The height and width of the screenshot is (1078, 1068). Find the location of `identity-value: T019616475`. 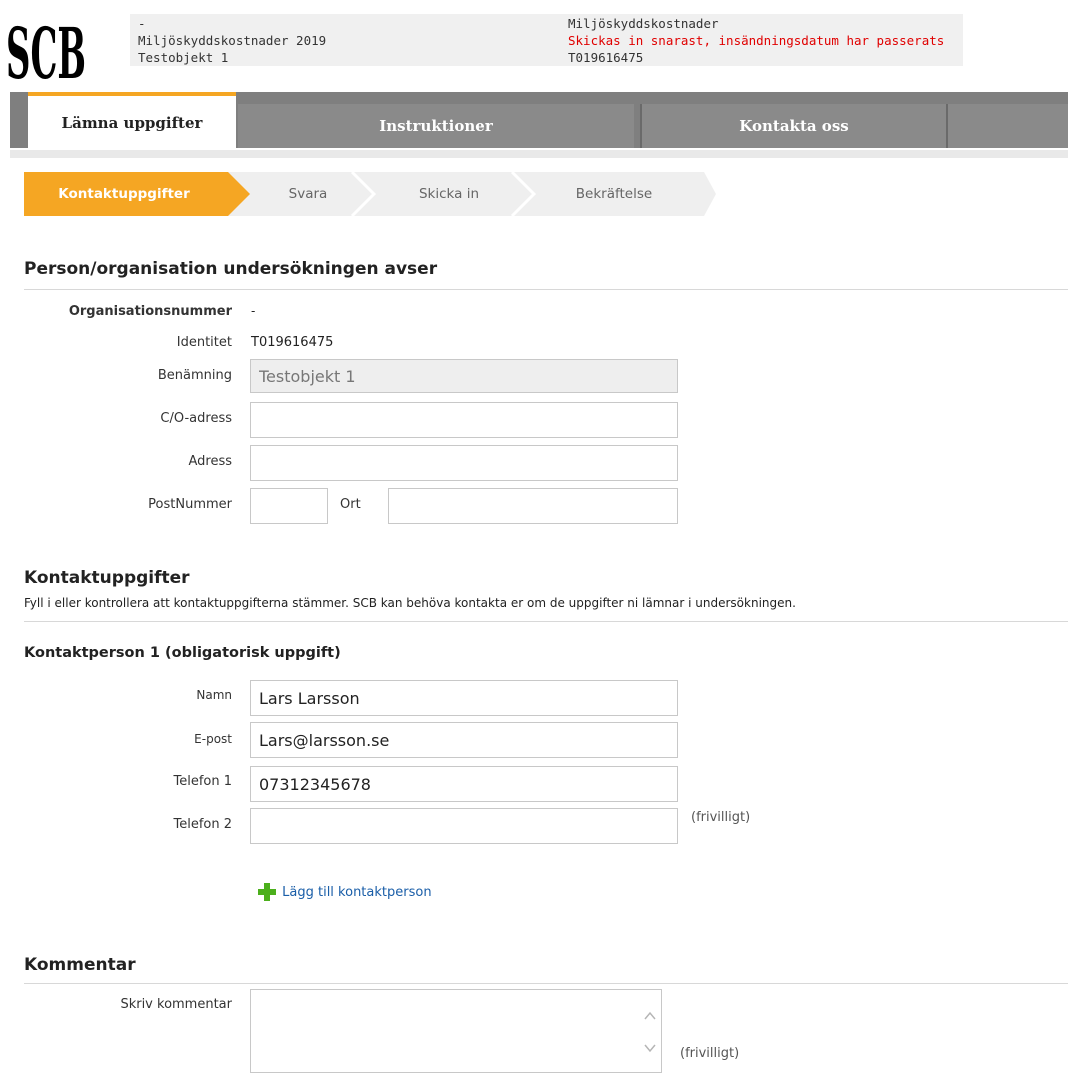

identity-value: T019616475 is located at coordinates (292, 342).